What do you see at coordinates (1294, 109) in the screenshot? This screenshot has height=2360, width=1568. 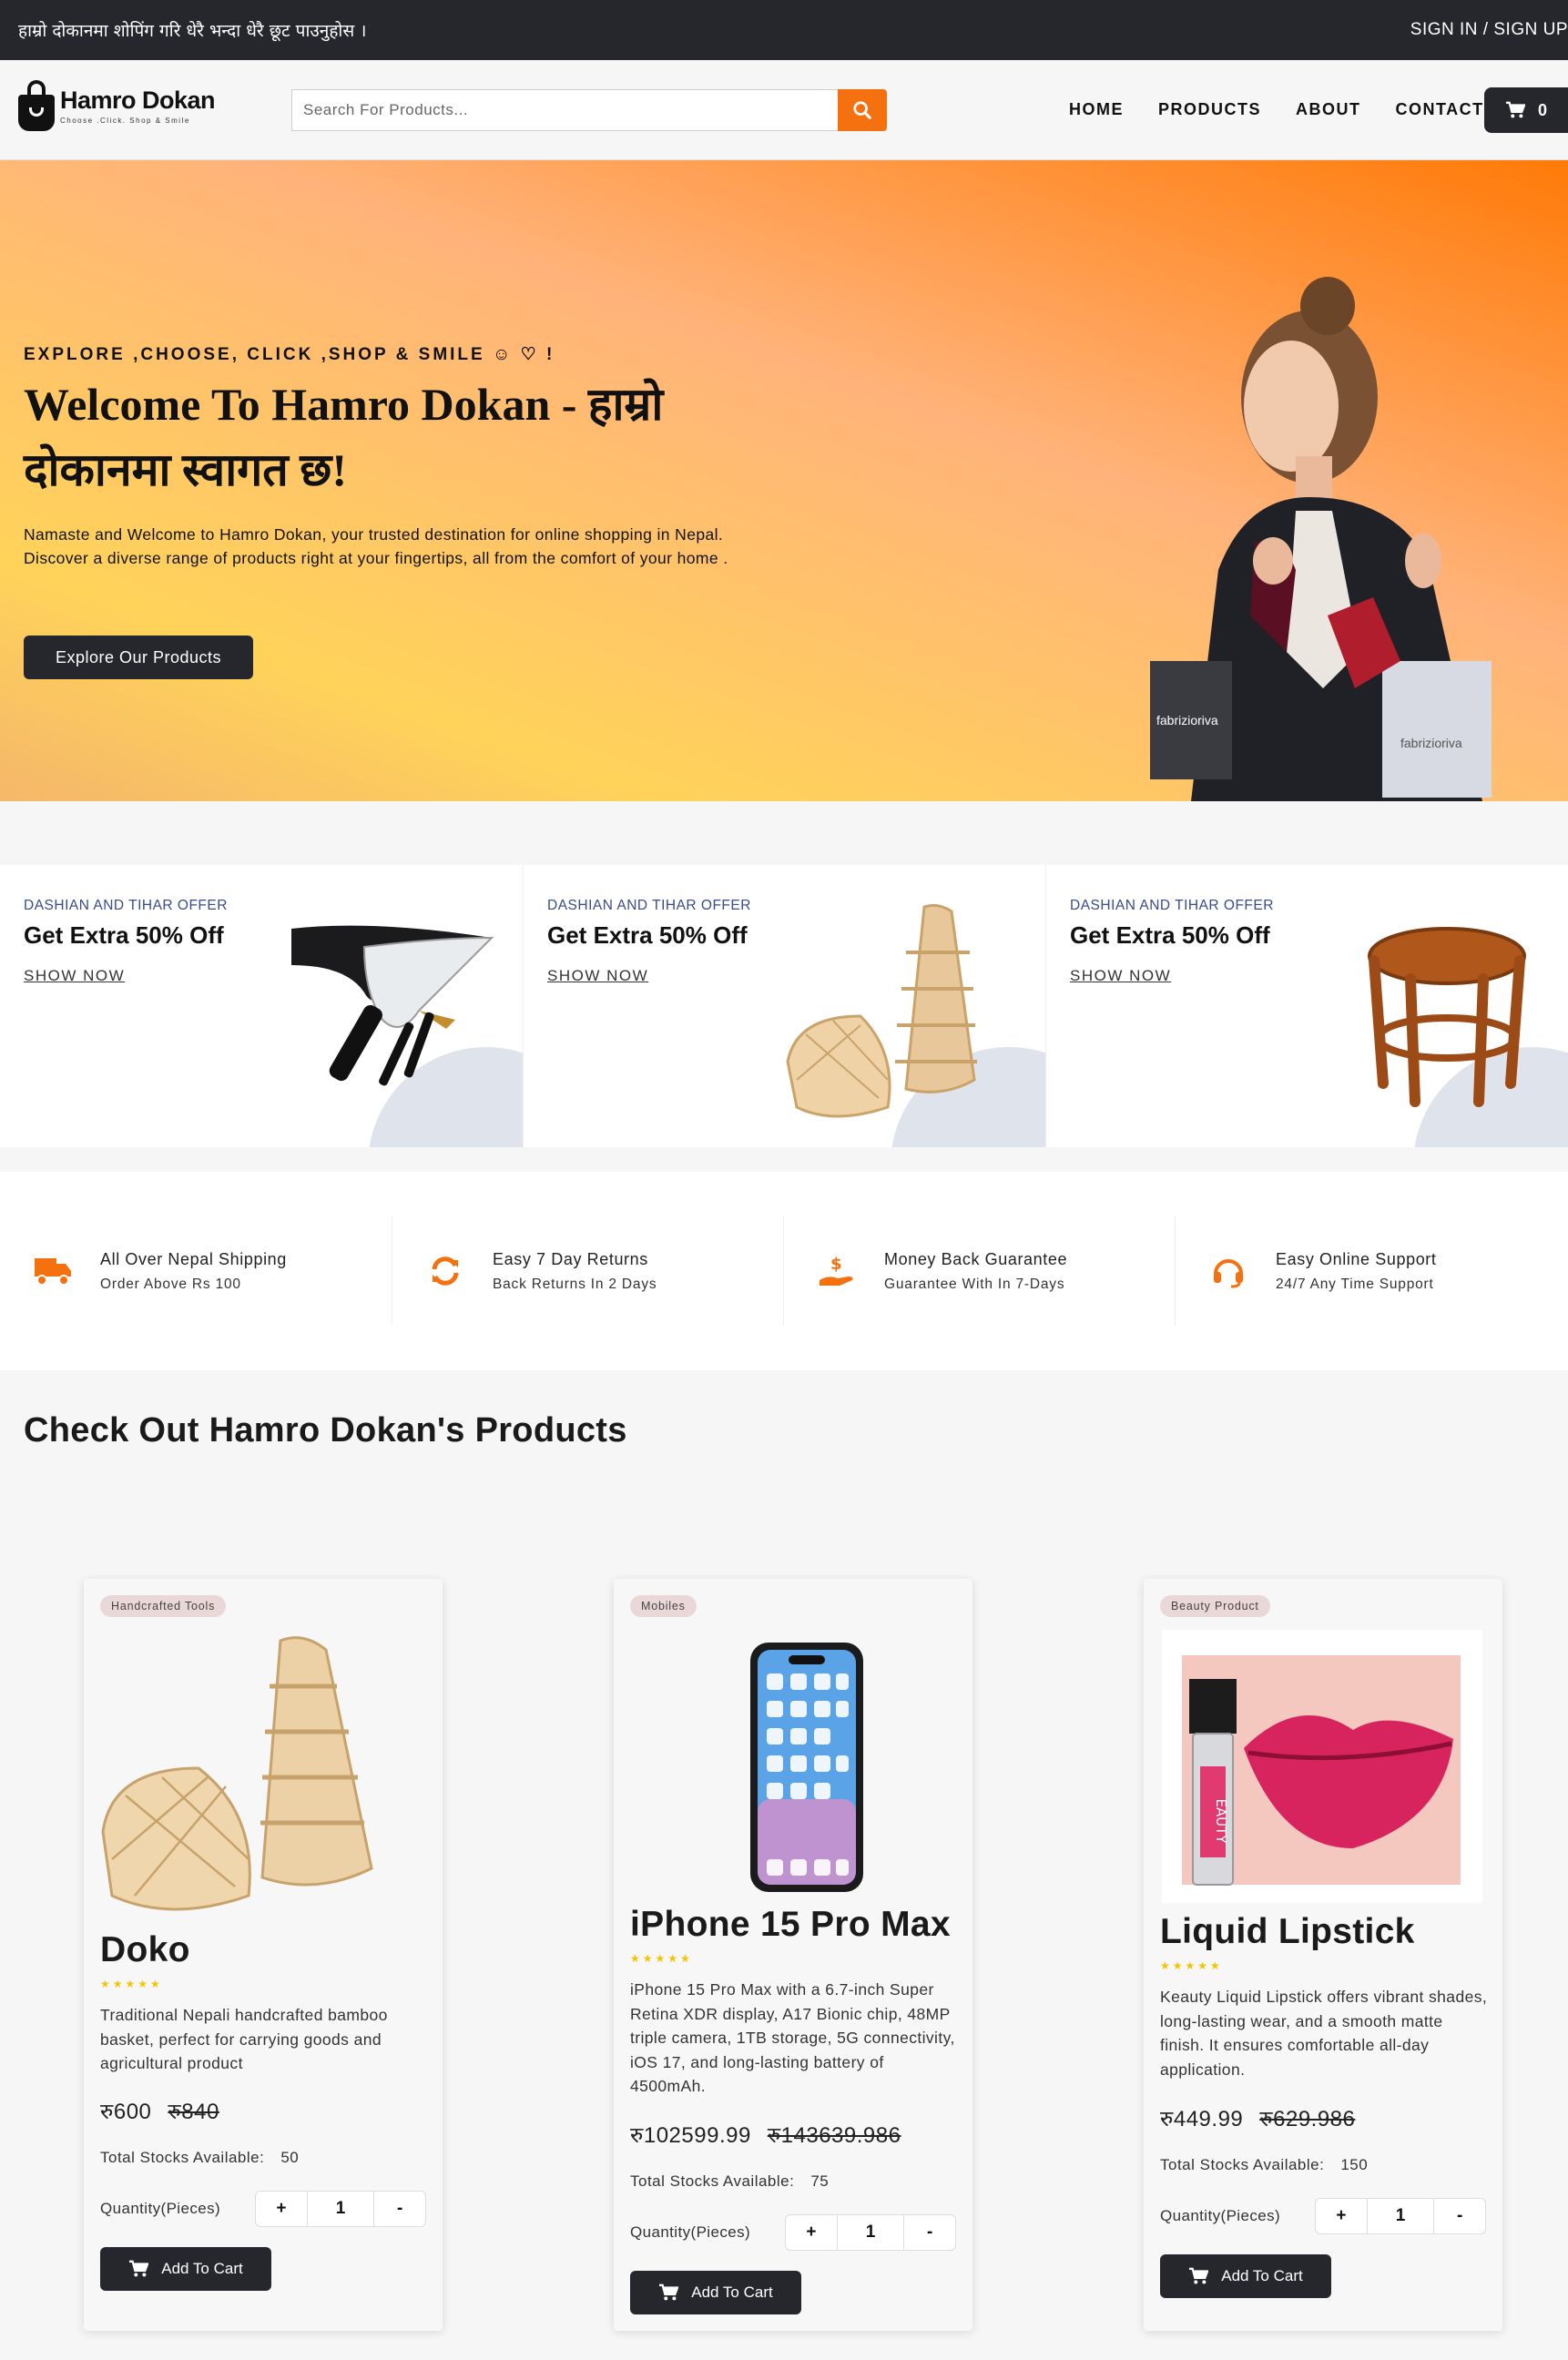 I see `nav-menu: HOME PRODUCTS ABOUT CONTACT` at bounding box center [1294, 109].